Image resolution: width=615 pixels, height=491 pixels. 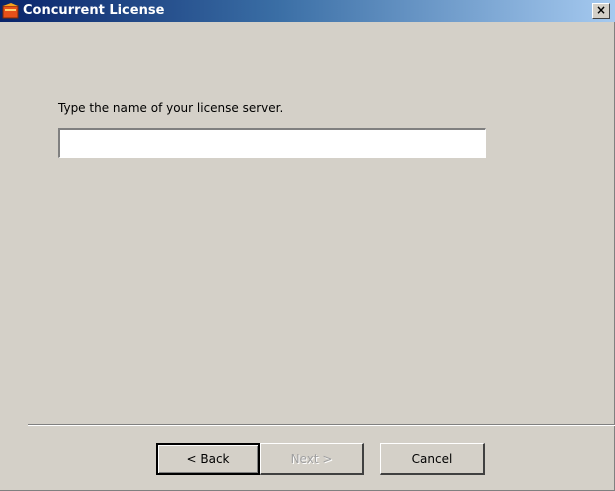 I want to click on cancel-button: Cancel, so click(x=432, y=459).